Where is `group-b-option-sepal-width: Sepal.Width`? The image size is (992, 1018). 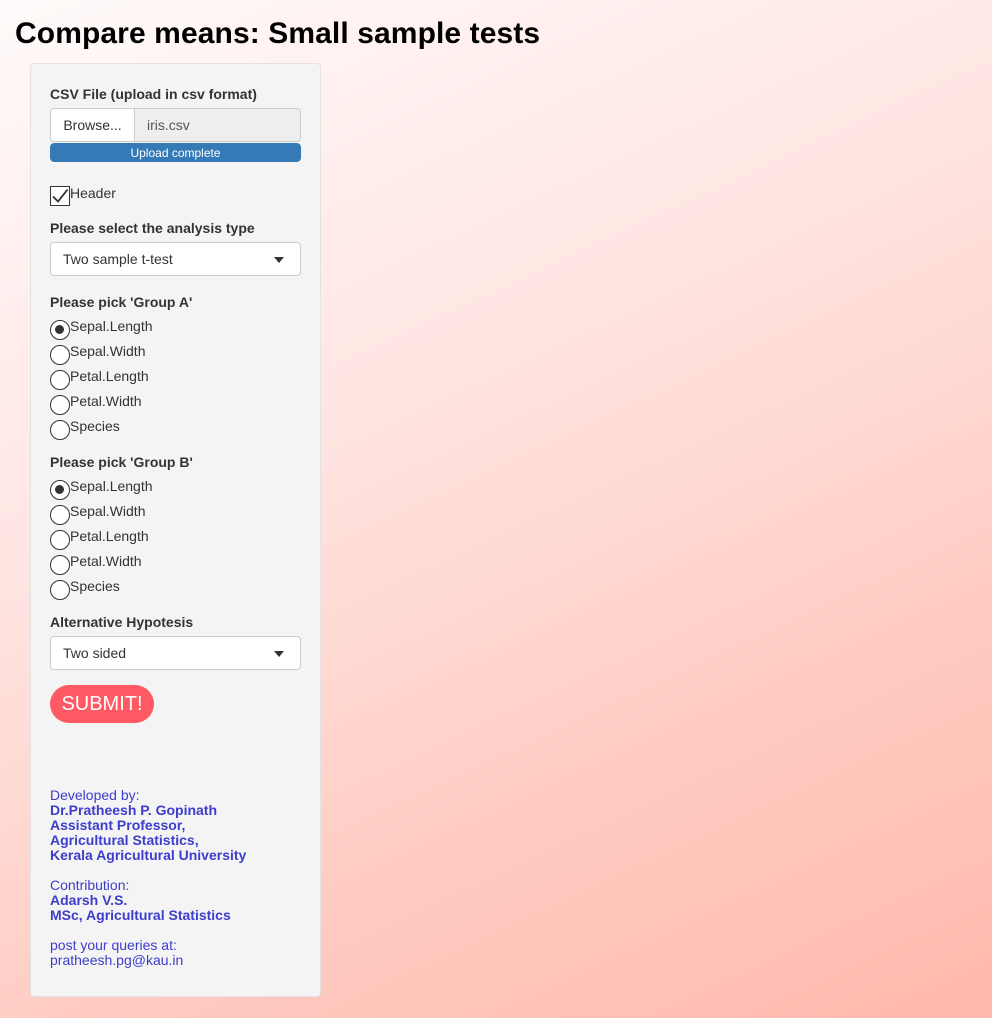
group-b-option-sepal-width: Sepal.Width is located at coordinates (97, 515).